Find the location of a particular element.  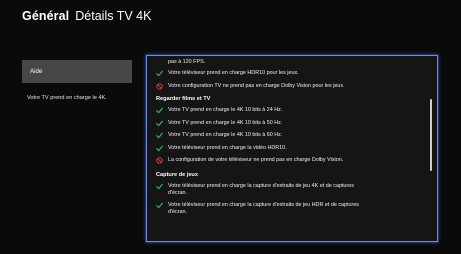

section-heading-movies: Regarder films et TV is located at coordinates (183, 99).